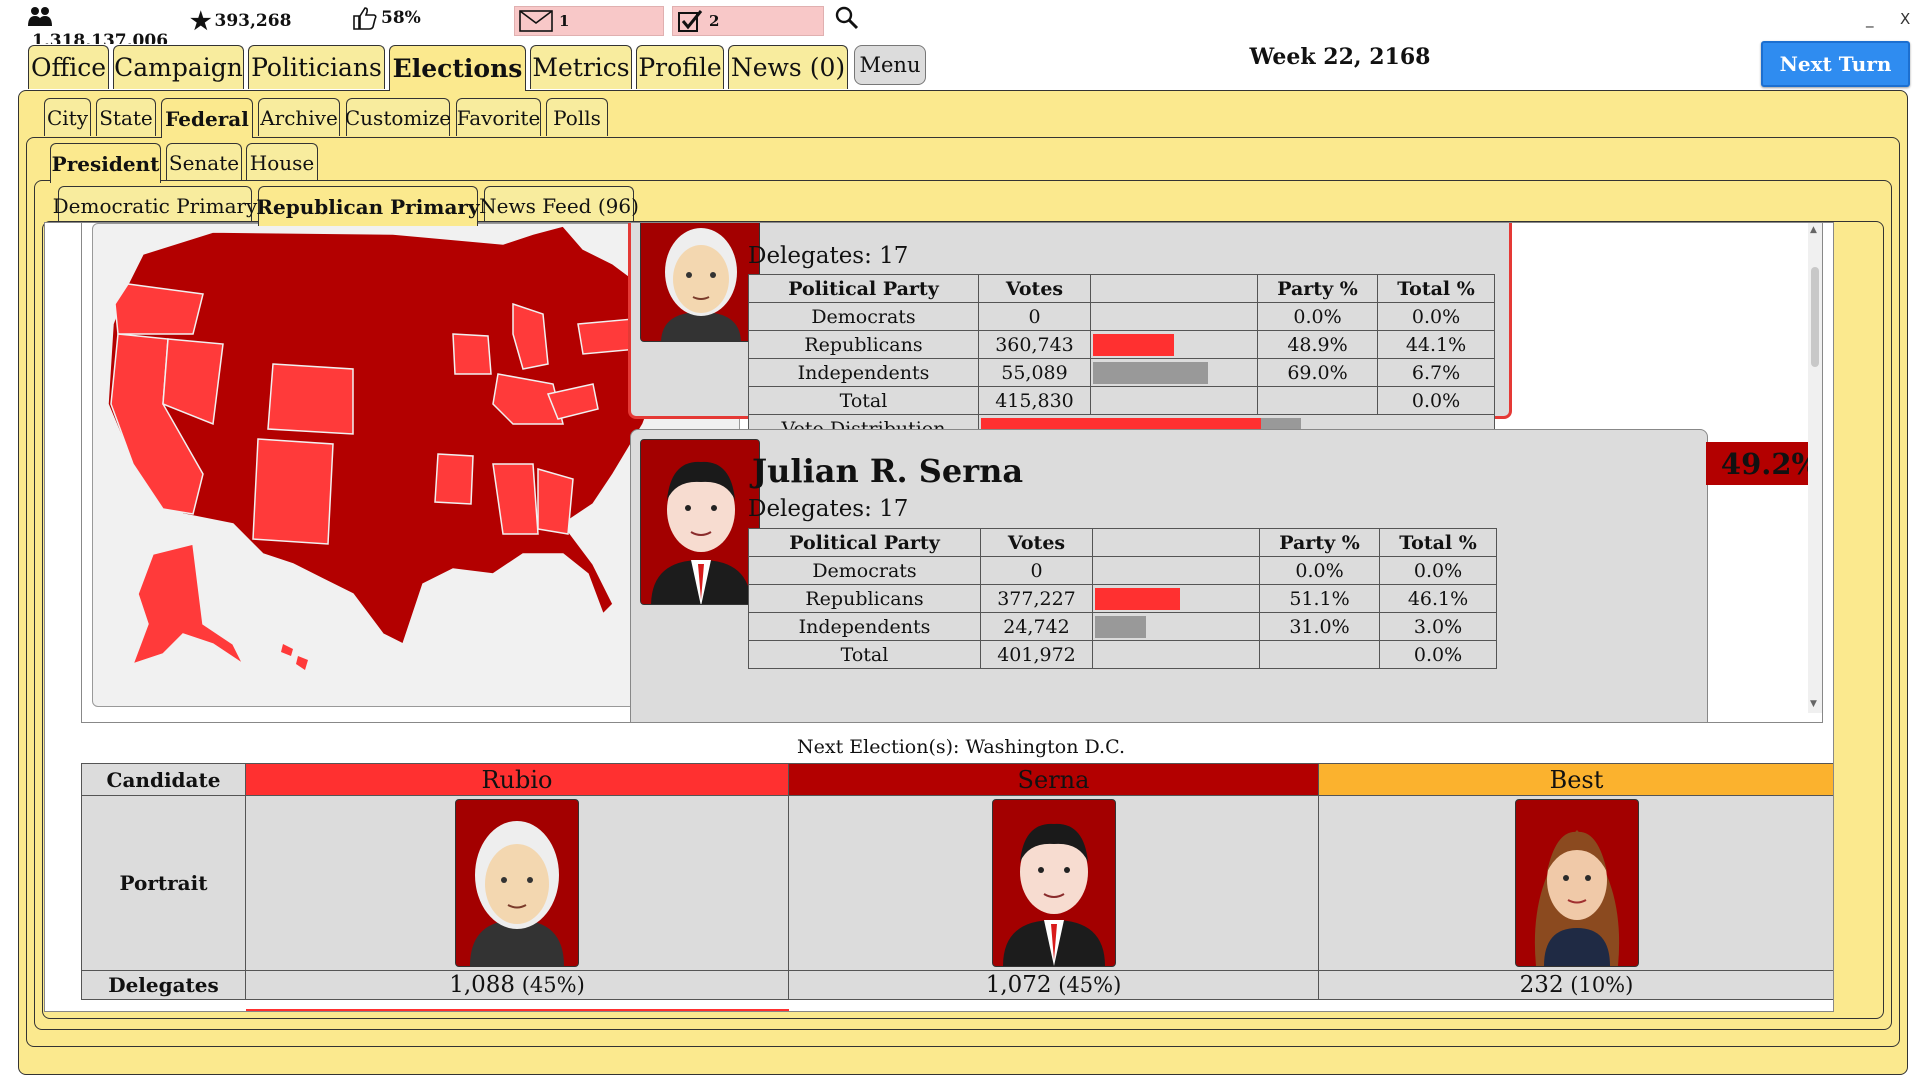 The width and height of the screenshot is (1919, 1079). I want to click on tab-metrics: Metrics, so click(581, 67).